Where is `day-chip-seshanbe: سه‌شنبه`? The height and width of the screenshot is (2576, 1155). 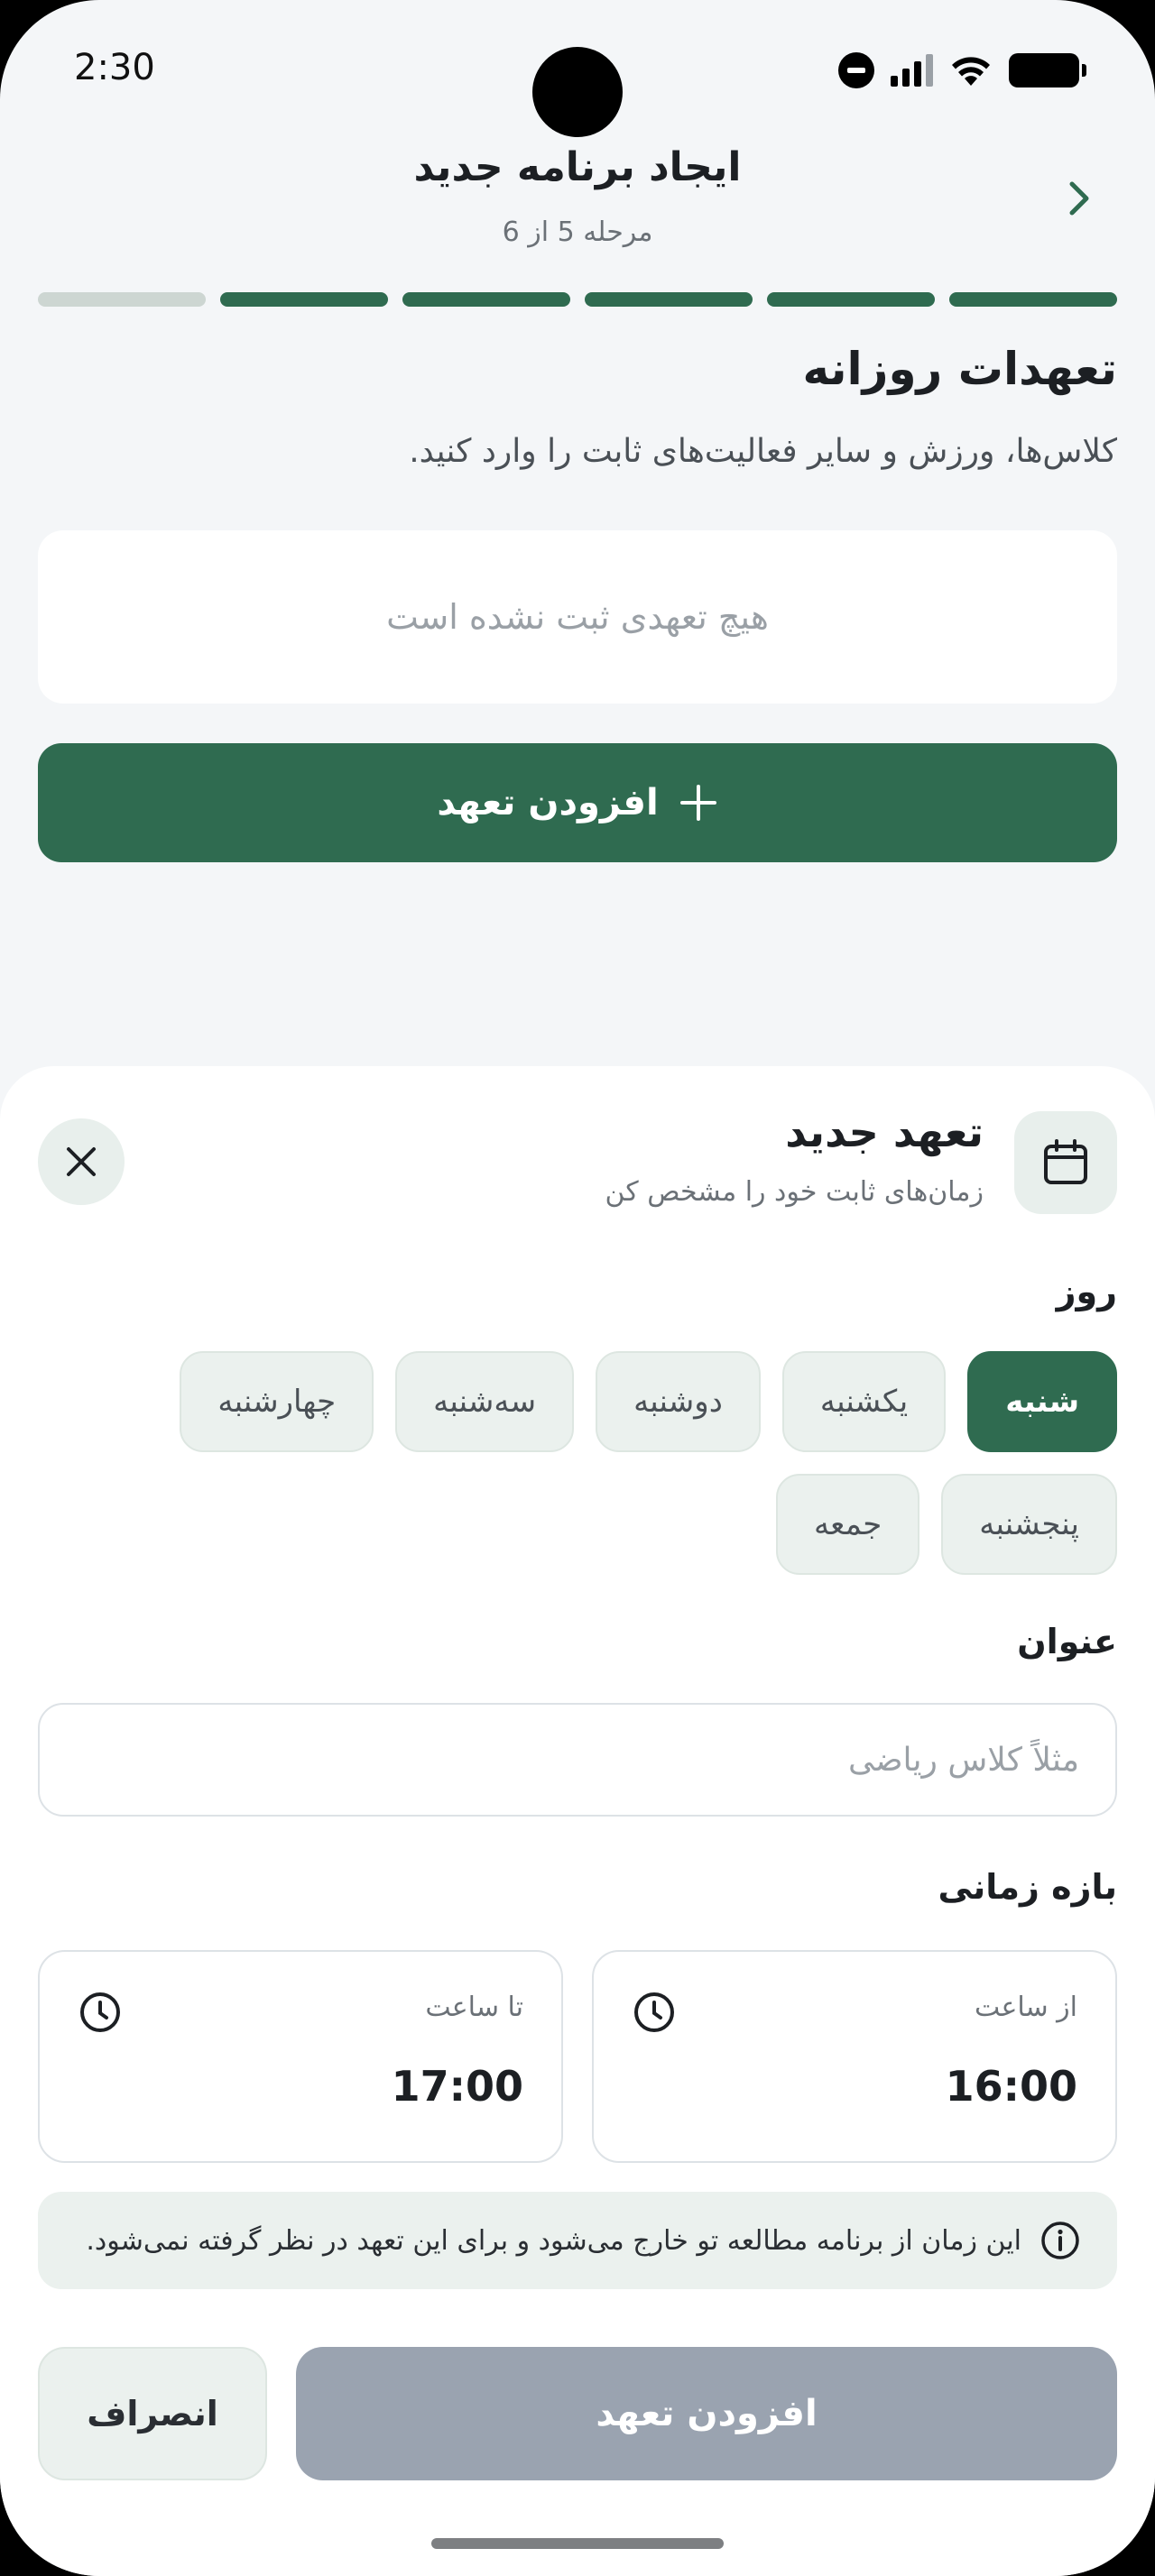 day-chip-seshanbe: سه‌شنبه is located at coordinates (485, 1402).